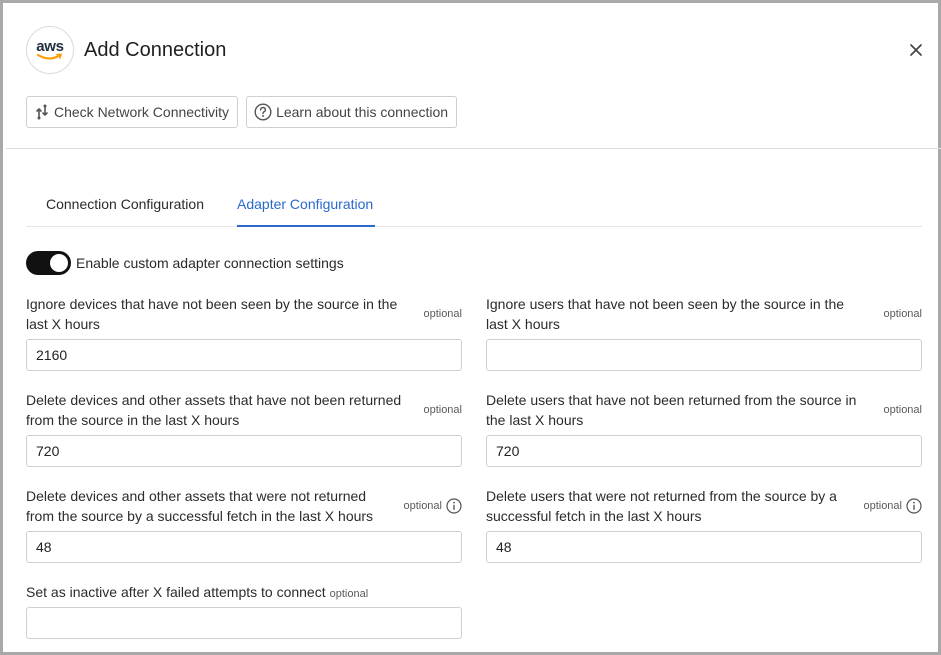 This screenshot has width=941, height=655. I want to click on check-network-connectivity-button: Check Network Connectivity, so click(132, 112).